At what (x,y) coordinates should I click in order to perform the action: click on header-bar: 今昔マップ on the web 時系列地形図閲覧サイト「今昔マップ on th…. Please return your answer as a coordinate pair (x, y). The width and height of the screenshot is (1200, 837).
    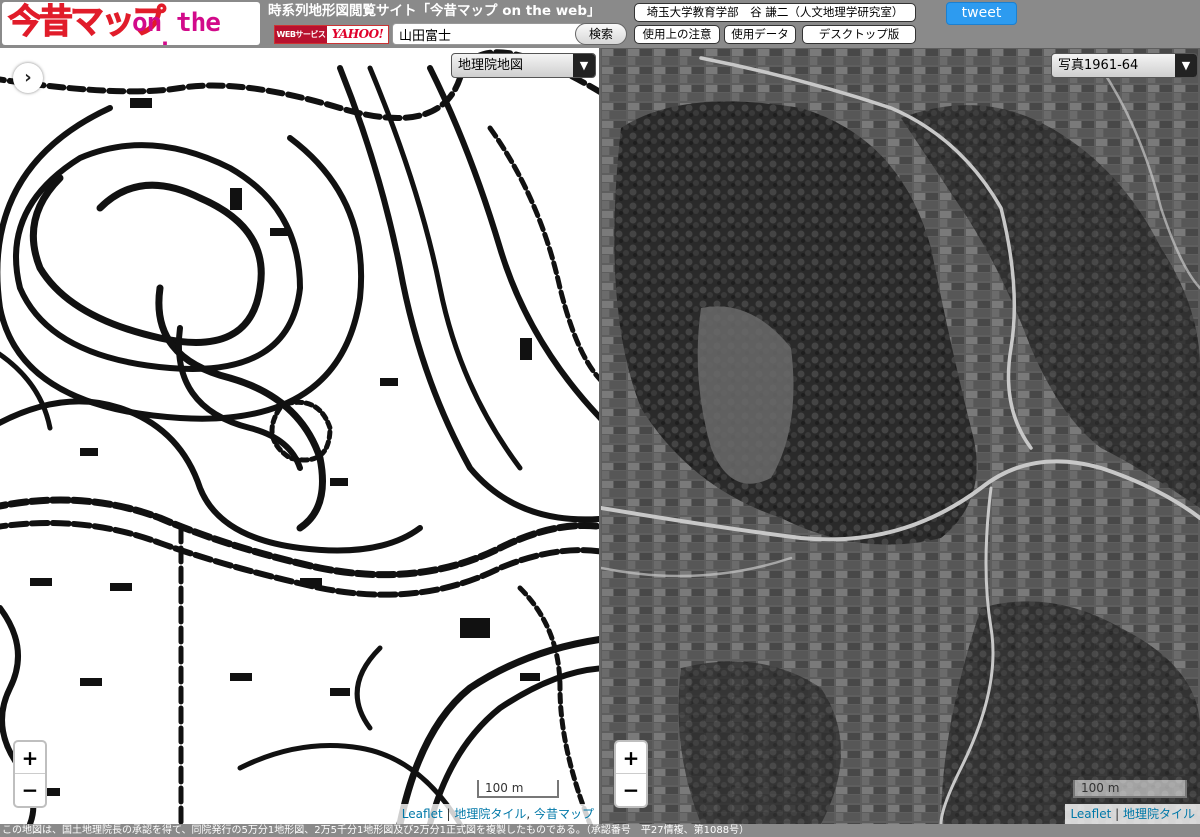
    Looking at the image, I should click on (600, 24).